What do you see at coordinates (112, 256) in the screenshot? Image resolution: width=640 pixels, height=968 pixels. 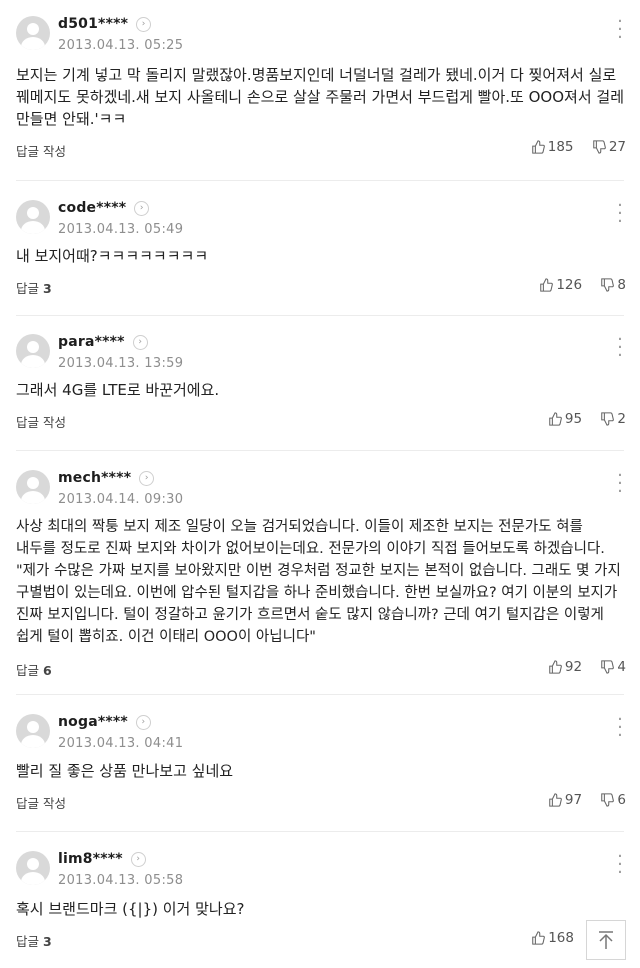 I see `comment-text: 내 보지어때?ㅋㅋㅋㅋㅋㅋㅋㅋ` at bounding box center [112, 256].